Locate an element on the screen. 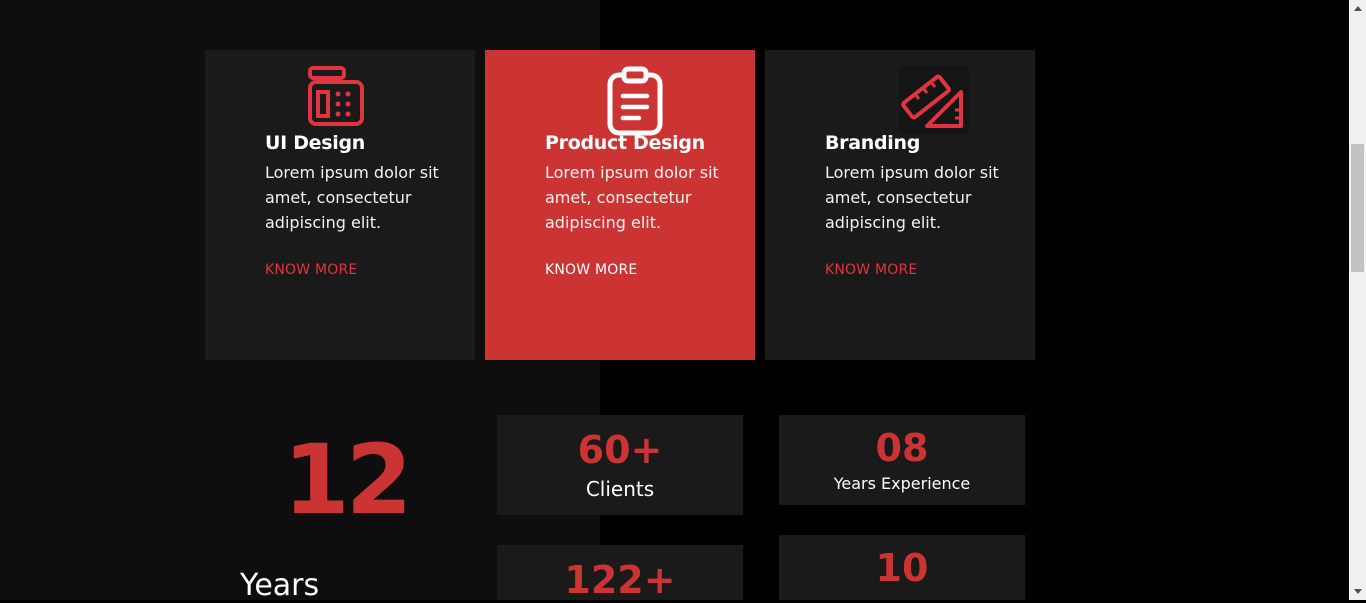  scrollbar-thumb is located at coordinates (1357, 208).